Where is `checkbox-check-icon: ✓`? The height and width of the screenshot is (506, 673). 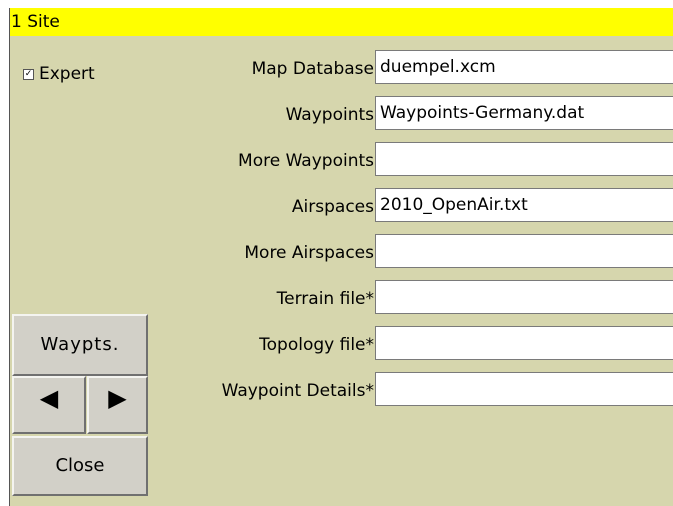 checkbox-check-icon: ✓ is located at coordinates (28, 74).